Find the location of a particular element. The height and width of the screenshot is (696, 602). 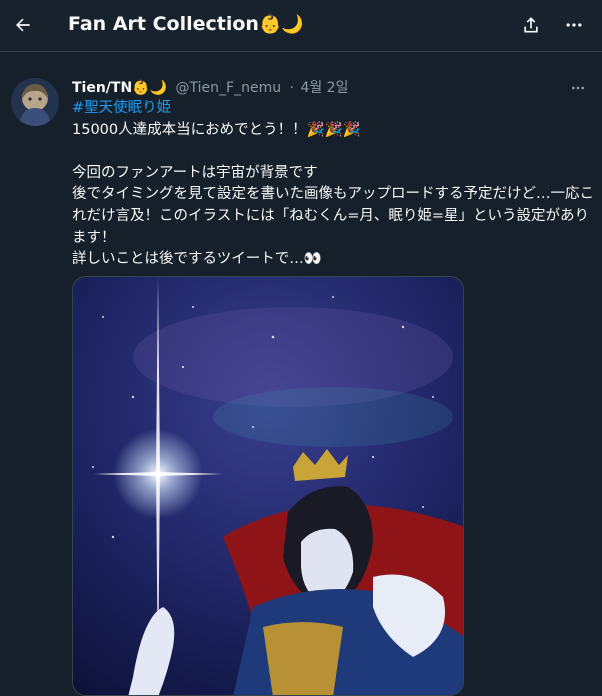

name-emoji: 👶🌙 is located at coordinates (150, 88).